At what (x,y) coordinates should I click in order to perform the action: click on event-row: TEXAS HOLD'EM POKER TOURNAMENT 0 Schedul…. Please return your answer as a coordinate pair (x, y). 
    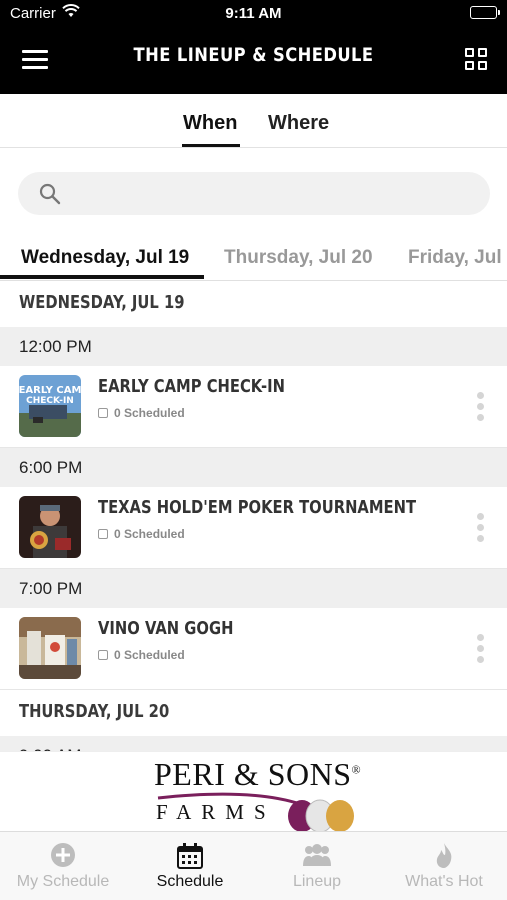
    Looking at the image, I should click on (253, 528).